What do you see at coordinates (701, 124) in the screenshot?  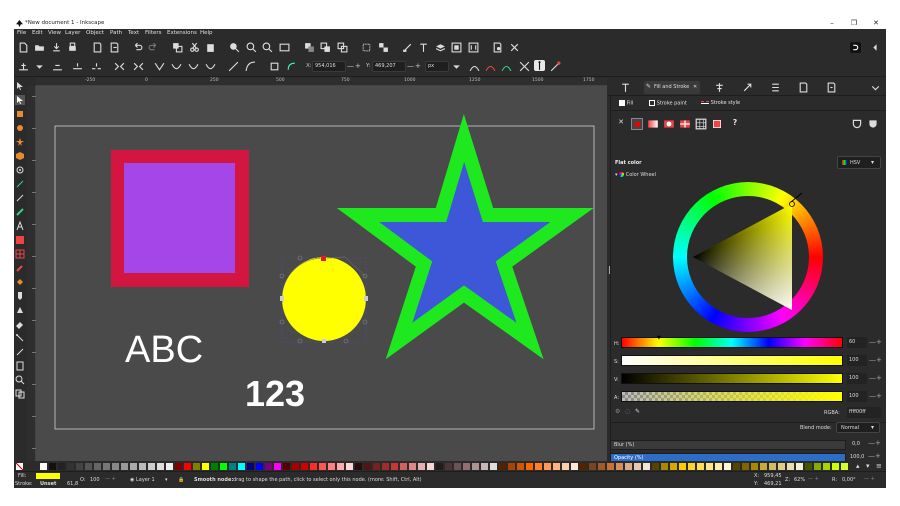 I see `pattern-icon` at bounding box center [701, 124].